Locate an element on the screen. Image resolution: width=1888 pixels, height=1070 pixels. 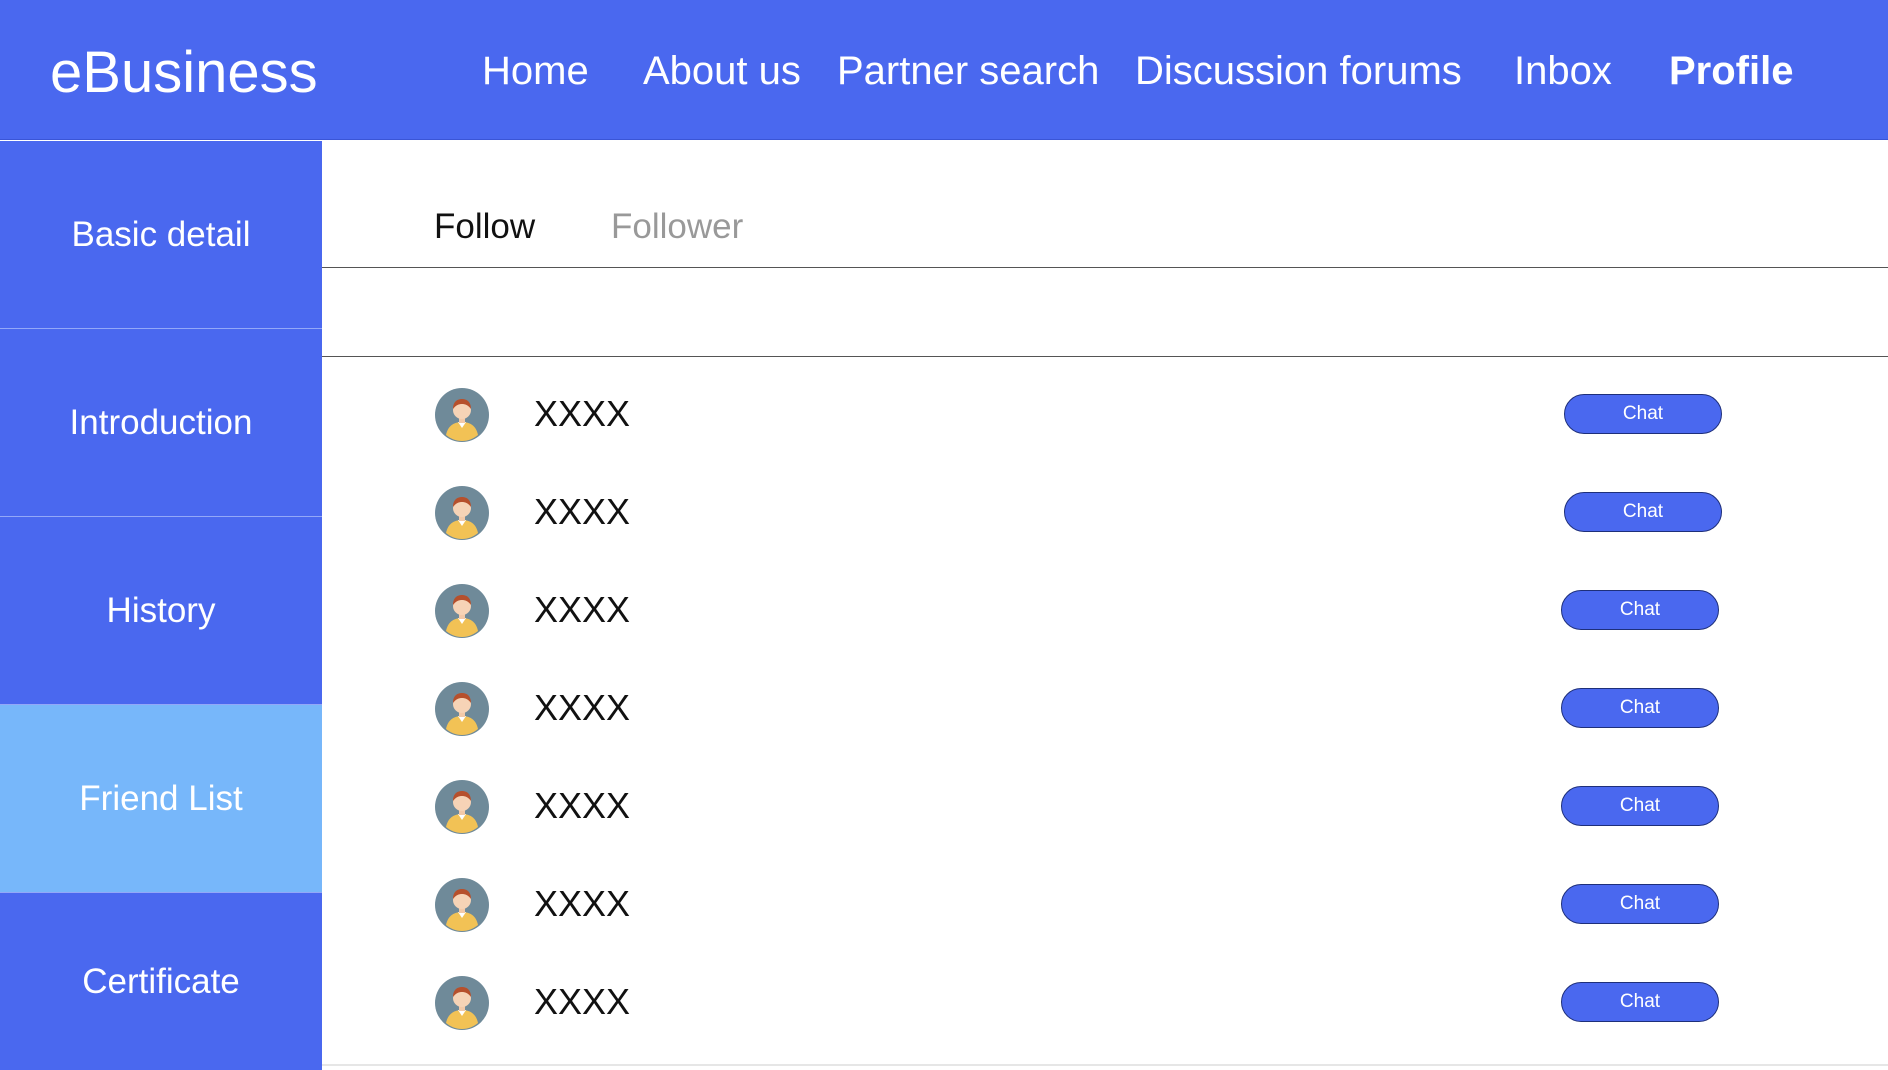
friend-row-1: XXXX Chat is located at coordinates (1105, 433).